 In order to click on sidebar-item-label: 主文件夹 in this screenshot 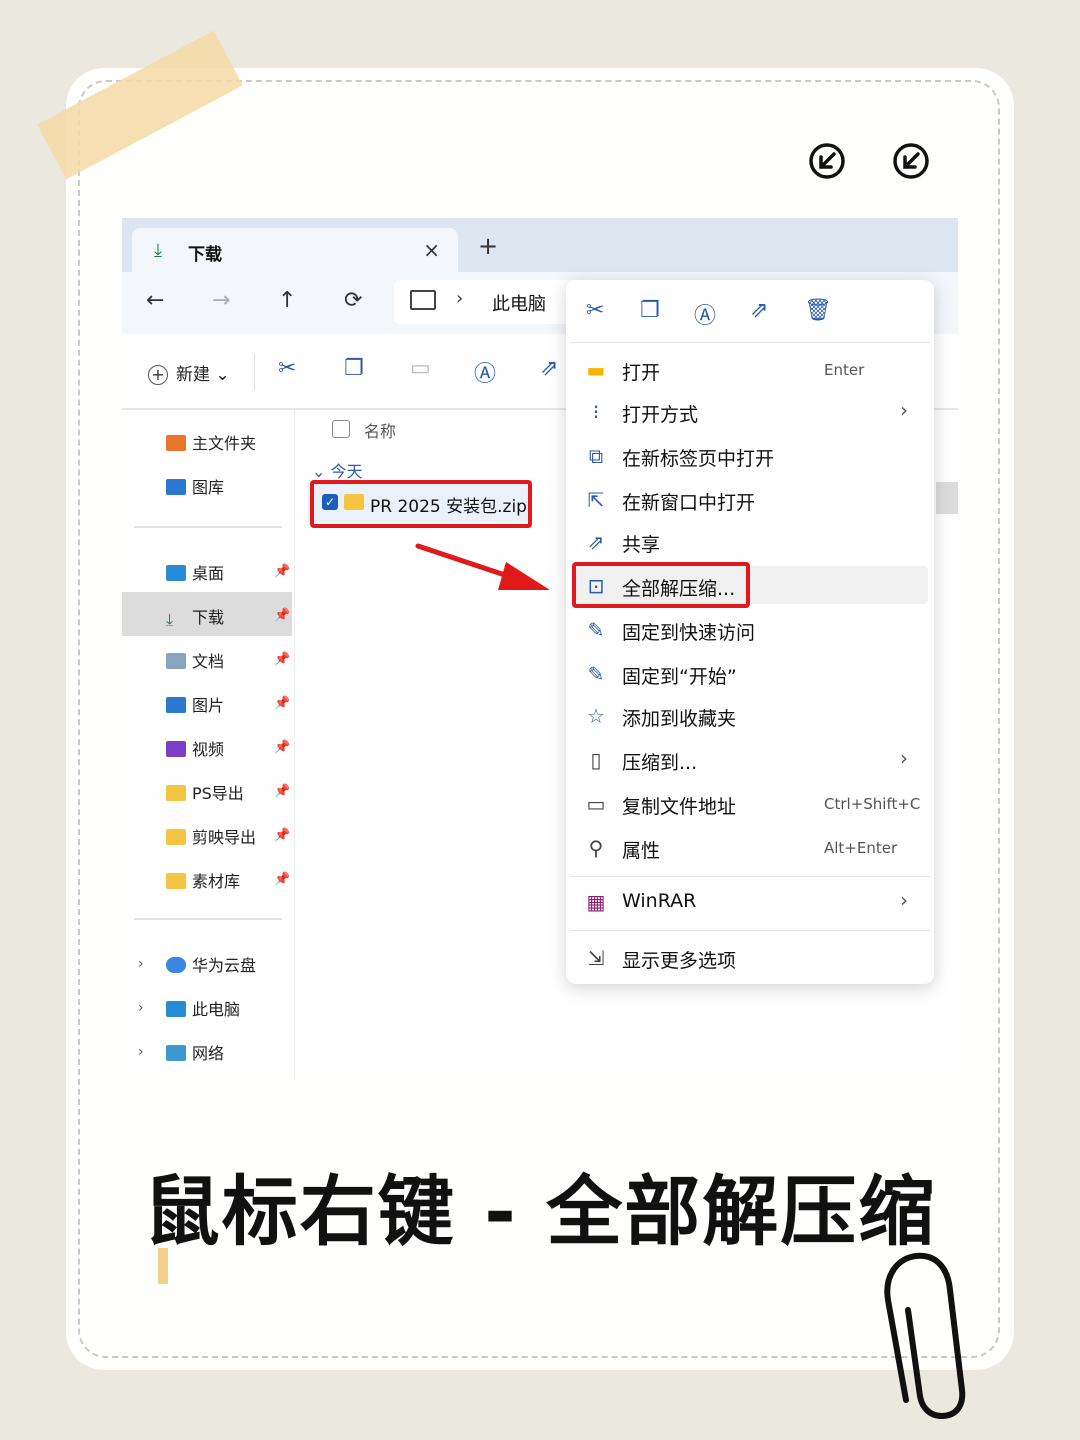, I will do `click(224, 443)`.